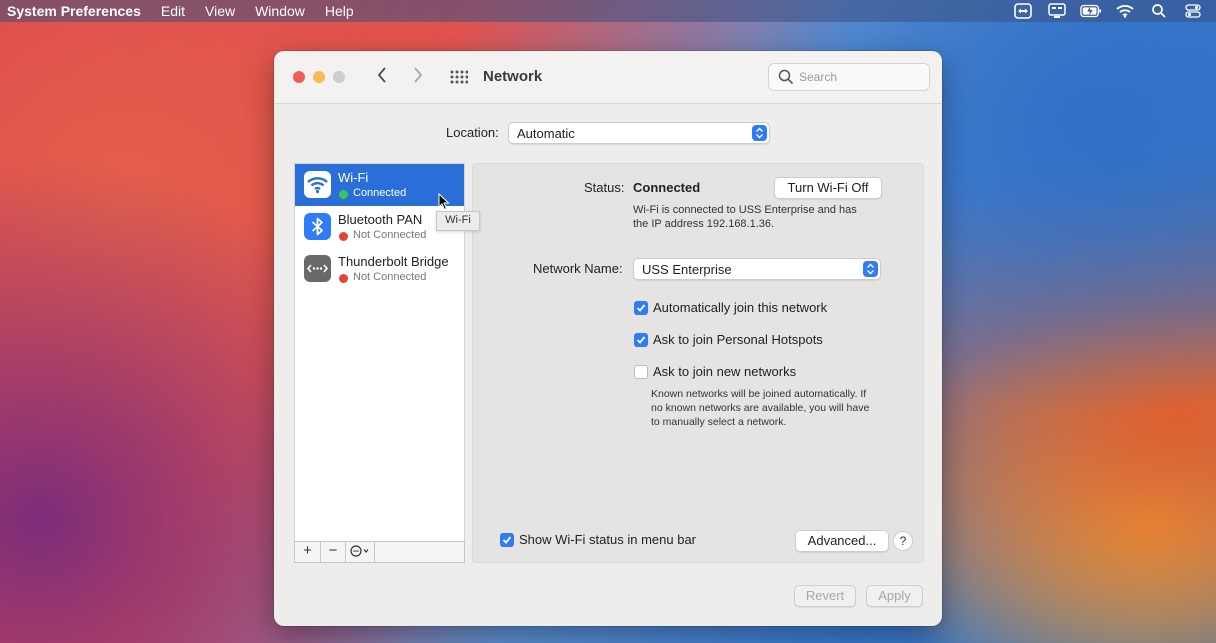 This screenshot has height=643, width=1216. What do you see at coordinates (317, 184) in the screenshot?
I see `wifi-service-icon` at bounding box center [317, 184].